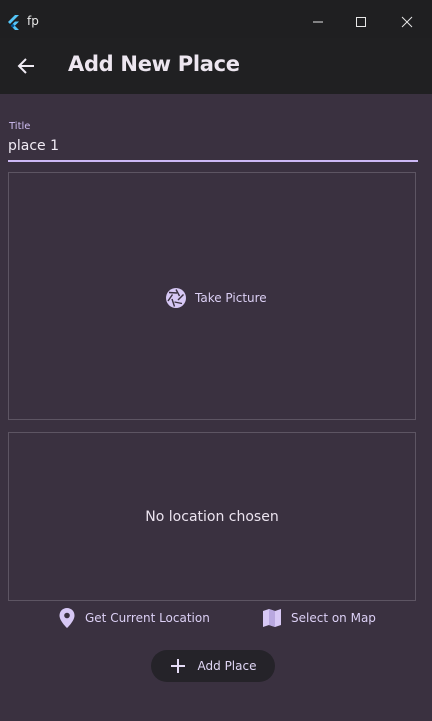 The height and width of the screenshot is (721, 432). What do you see at coordinates (177, 666) in the screenshot?
I see `plus-icon` at bounding box center [177, 666].